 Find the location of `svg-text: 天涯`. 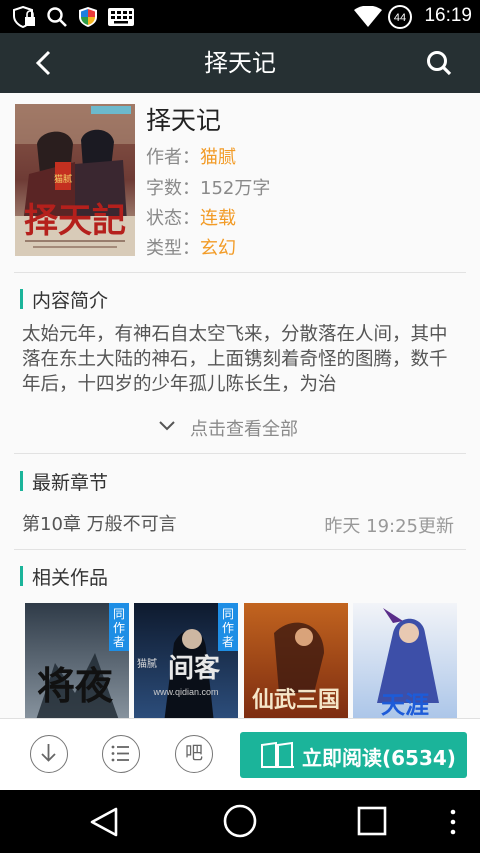

svg-text: 天涯 is located at coordinates (405, 704).